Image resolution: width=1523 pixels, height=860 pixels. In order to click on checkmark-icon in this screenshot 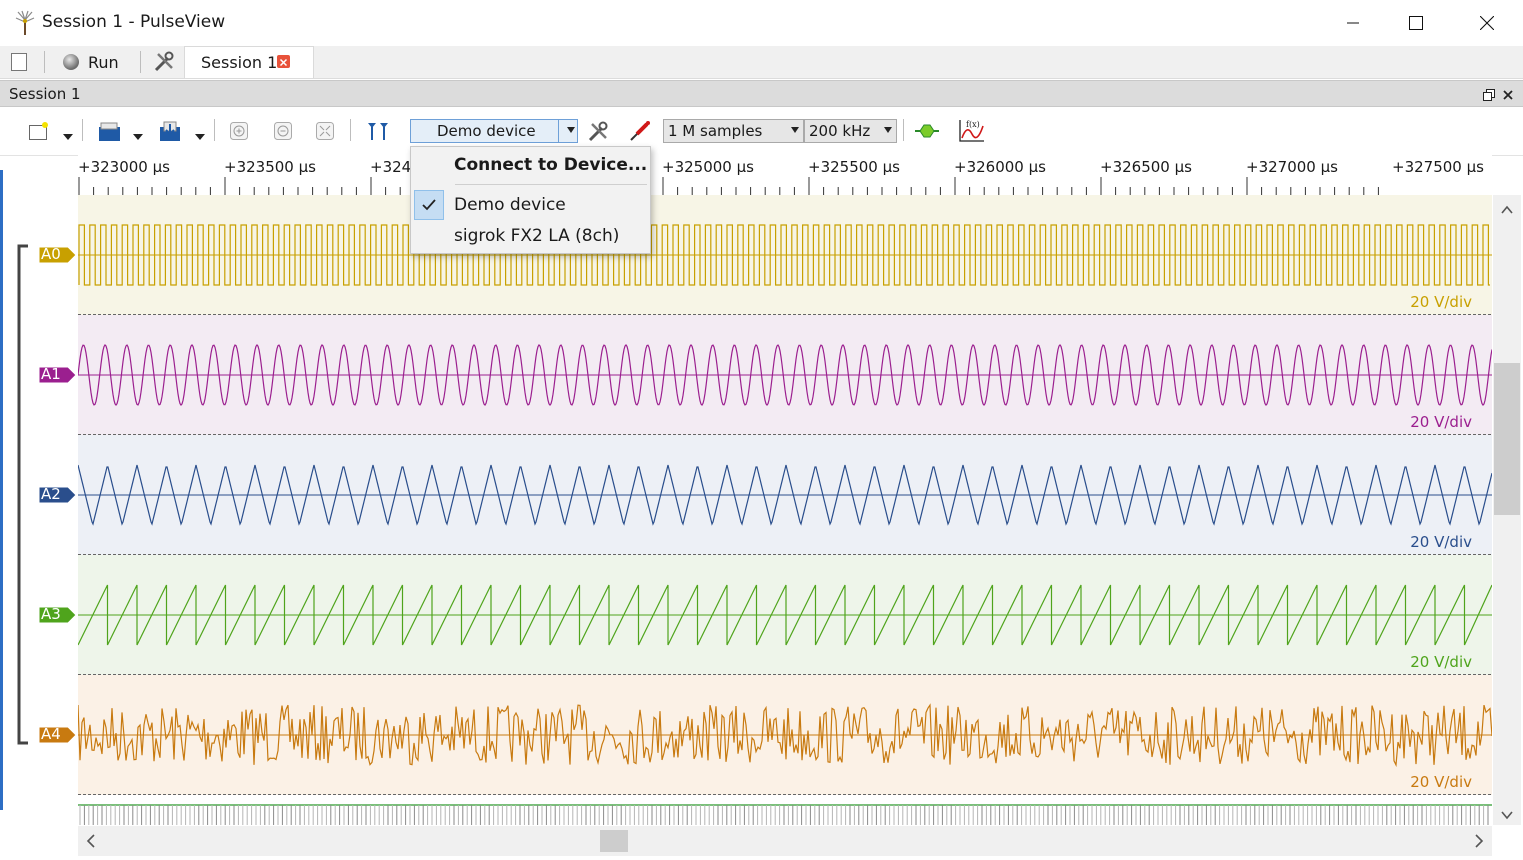, I will do `click(429, 205)`.